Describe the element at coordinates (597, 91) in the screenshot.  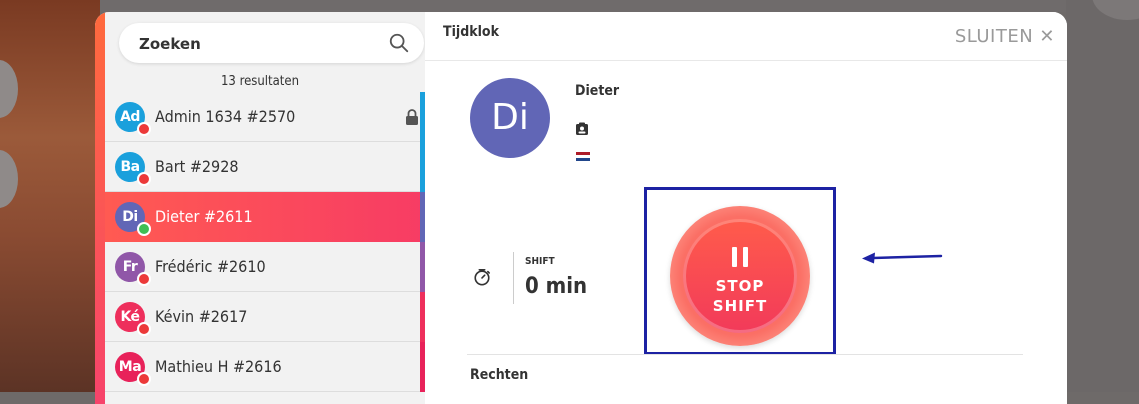
I see `user-name: Dieter` at that location.